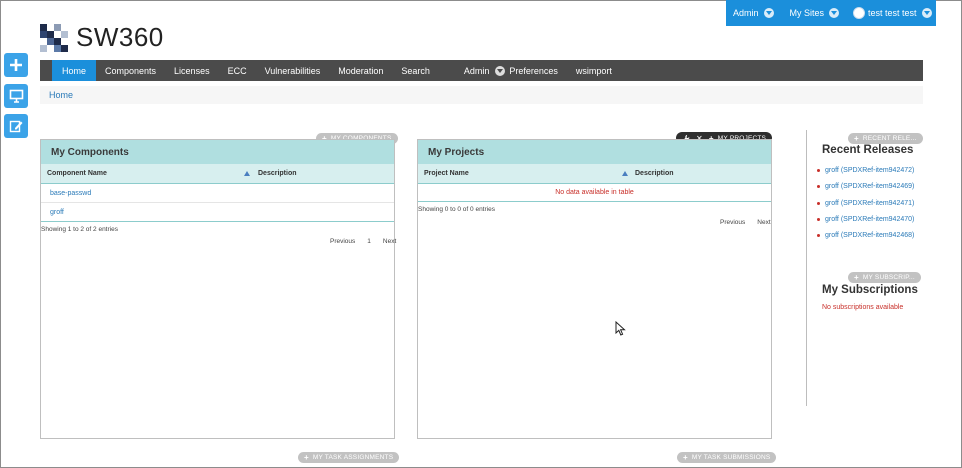 The width and height of the screenshot is (962, 468). What do you see at coordinates (74, 70) in the screenshot?
I see `nav-item-home: Home` at bounding box center [74, 70].